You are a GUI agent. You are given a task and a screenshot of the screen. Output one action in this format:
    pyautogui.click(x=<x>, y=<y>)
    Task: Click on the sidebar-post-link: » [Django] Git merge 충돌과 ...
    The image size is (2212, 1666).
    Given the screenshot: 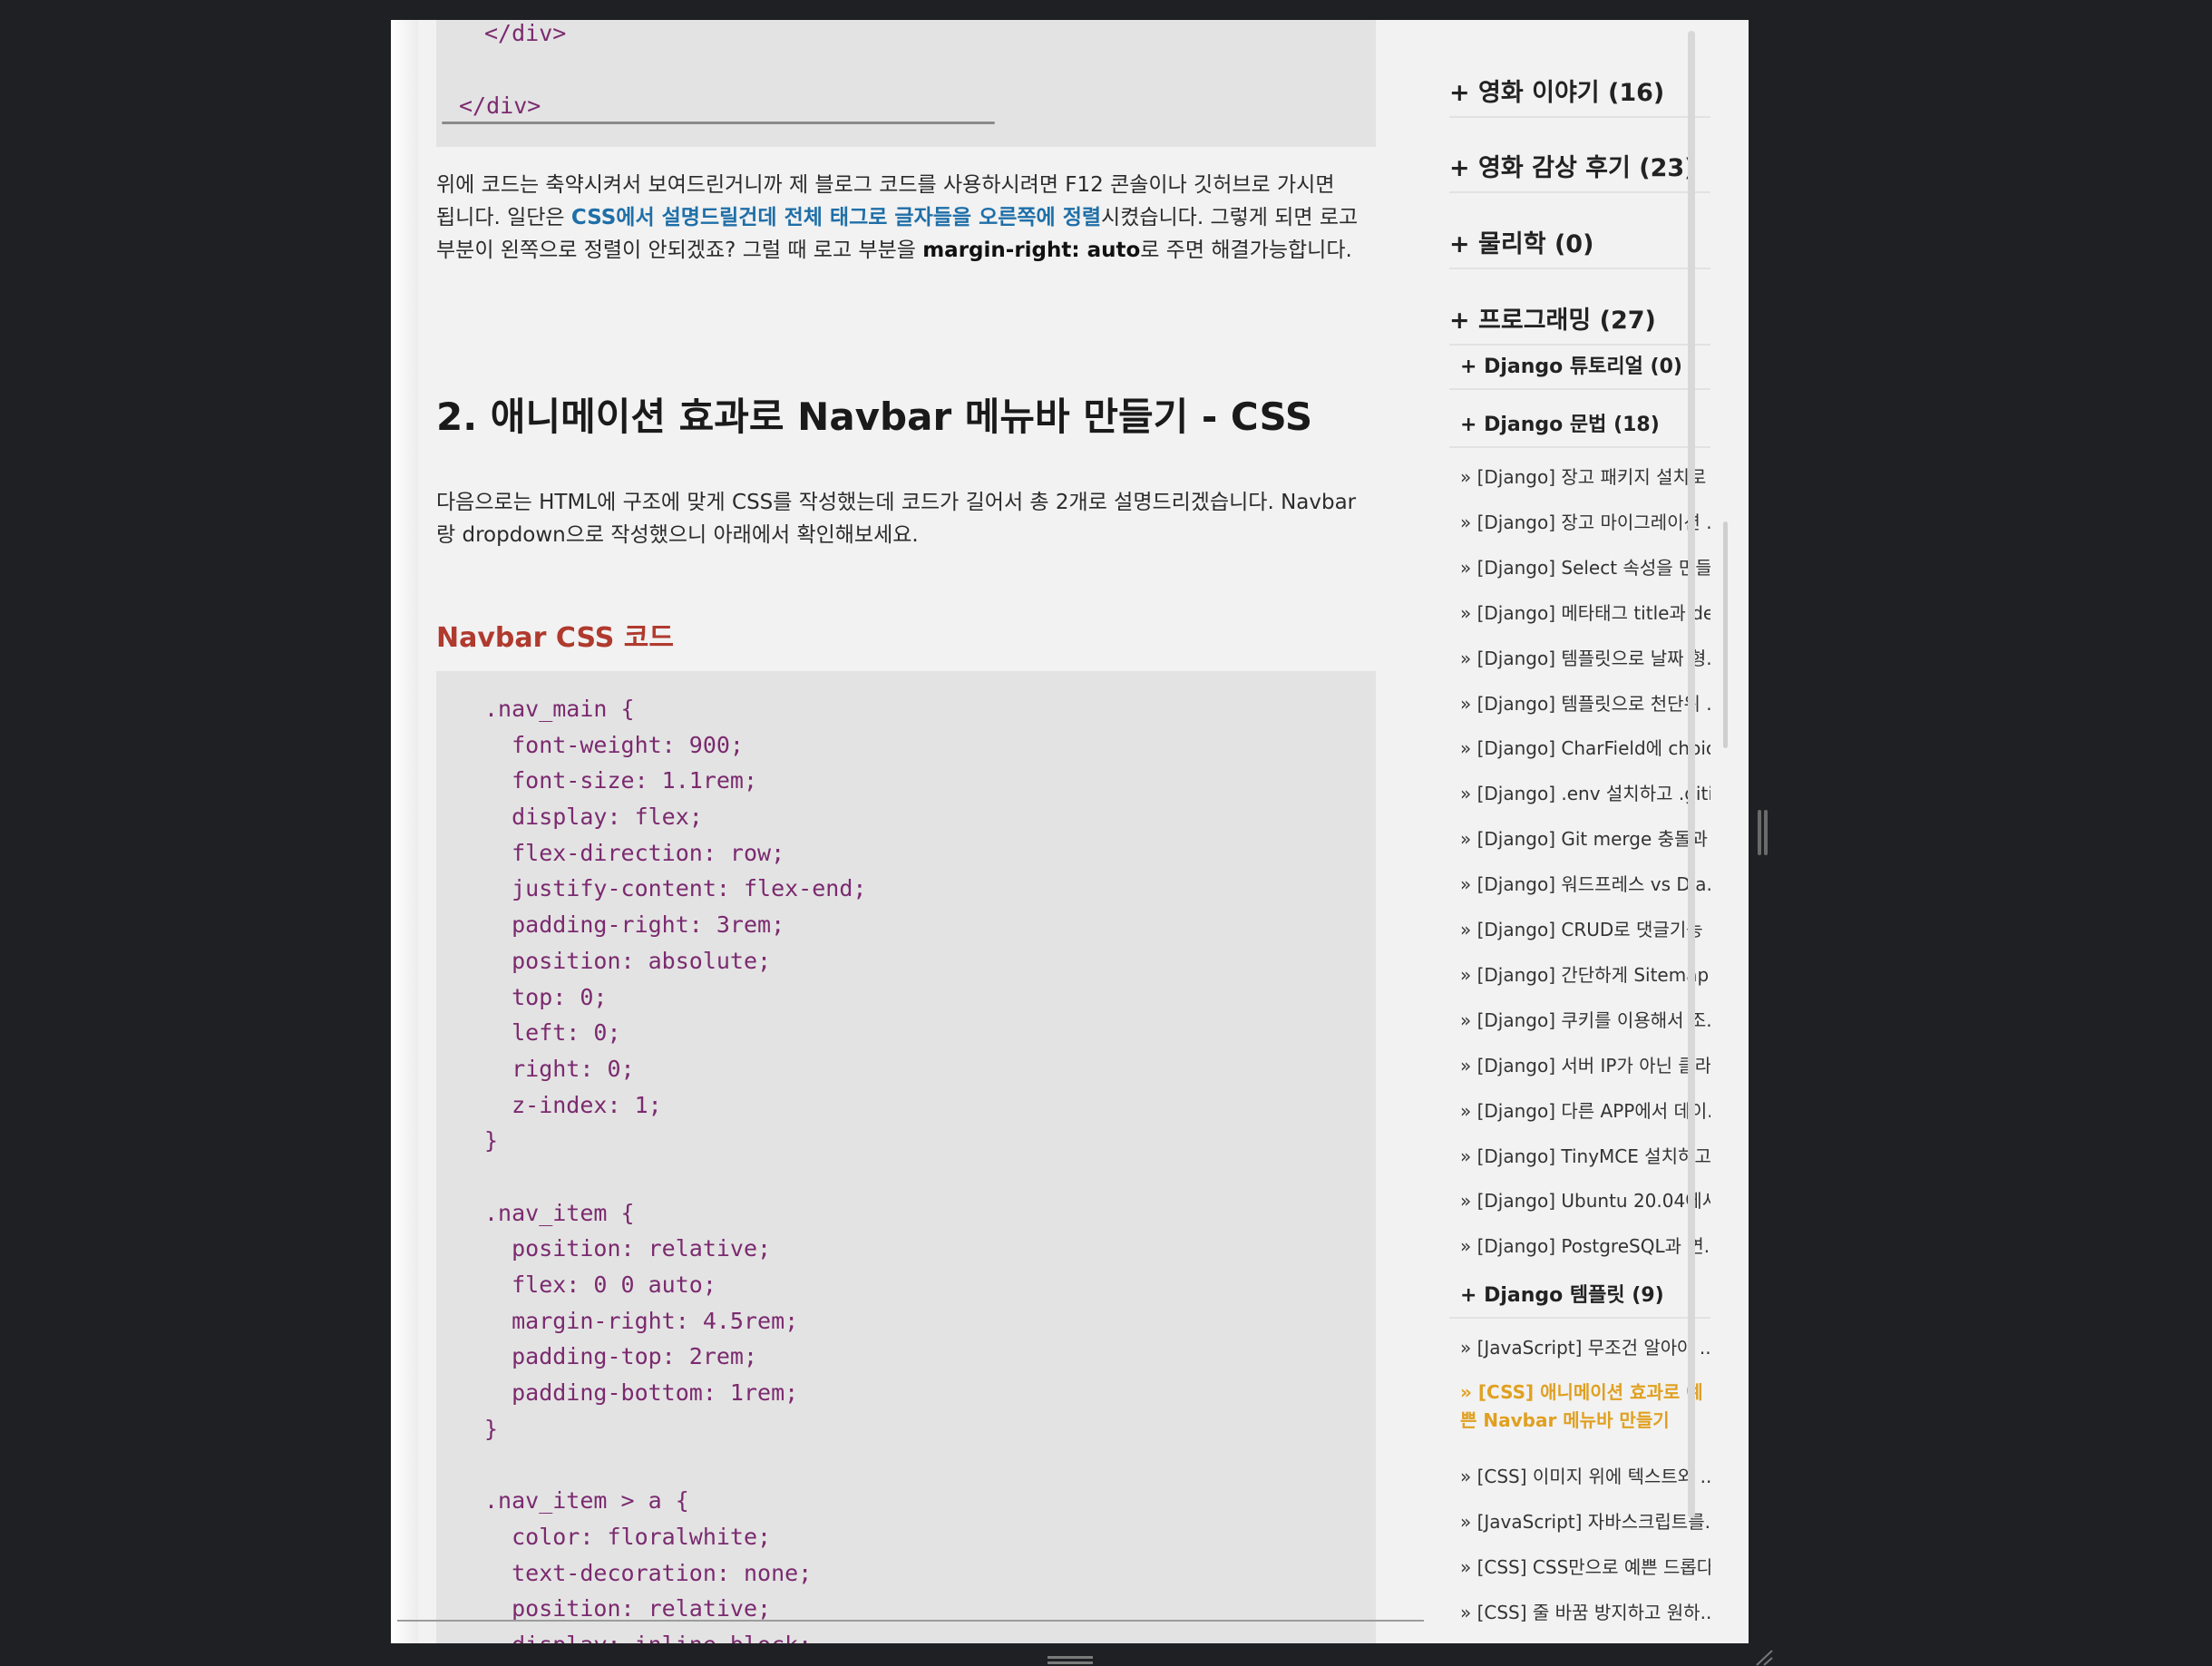 What is the action you would take?
    pyautogui.click(x=1585, y=837)
    